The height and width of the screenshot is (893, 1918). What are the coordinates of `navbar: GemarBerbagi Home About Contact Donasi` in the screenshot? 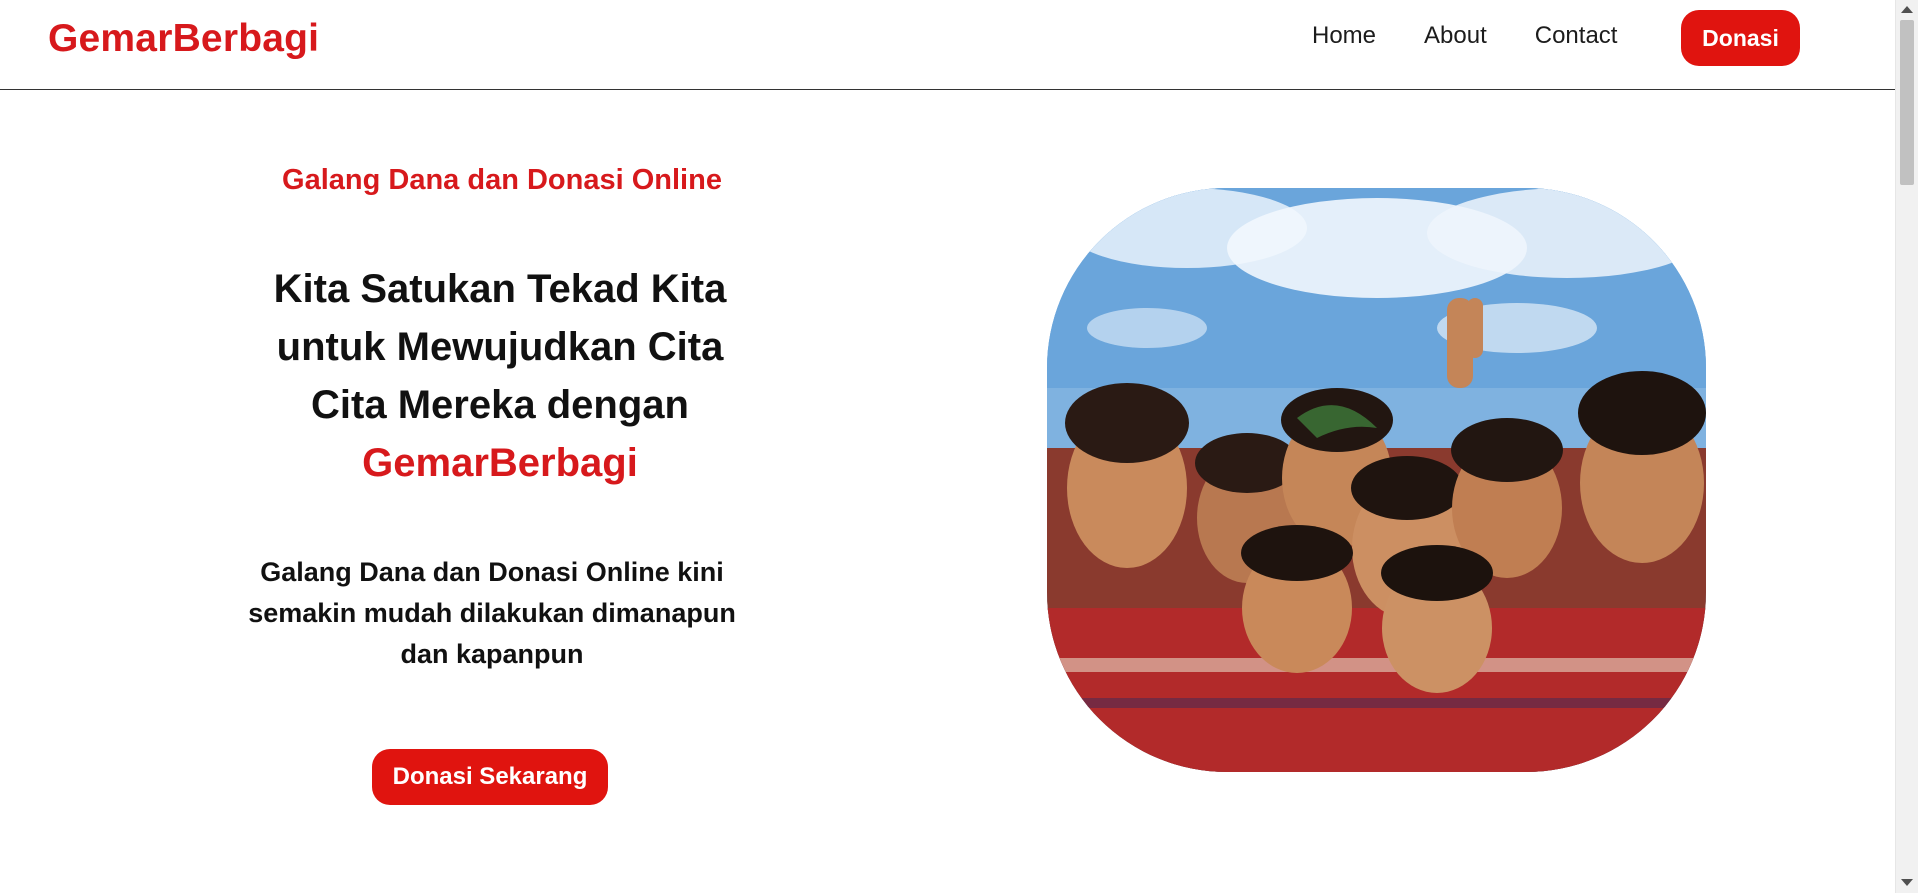 It's located at (947, 45).